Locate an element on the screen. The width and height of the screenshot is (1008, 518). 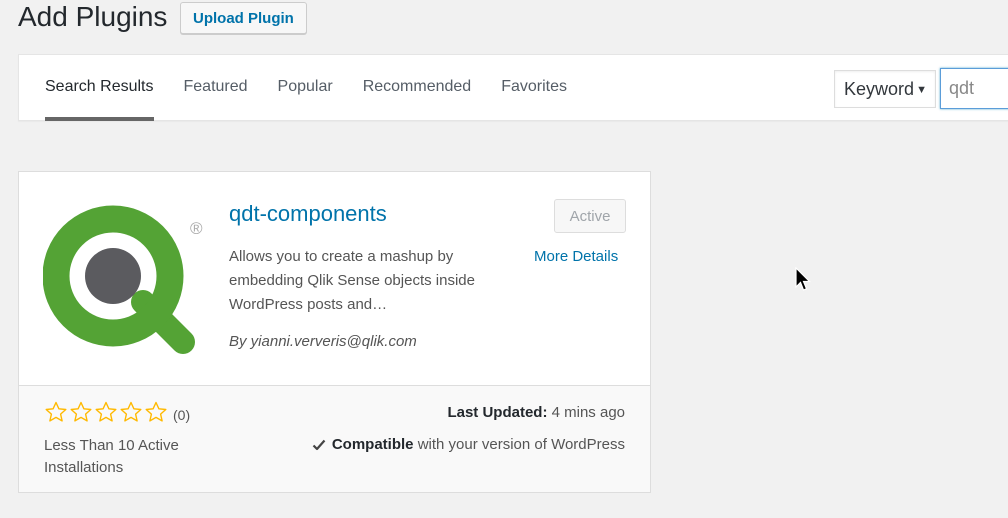
active-installs: Less Than 10 Active Installations is located at coordinates (111, 456).